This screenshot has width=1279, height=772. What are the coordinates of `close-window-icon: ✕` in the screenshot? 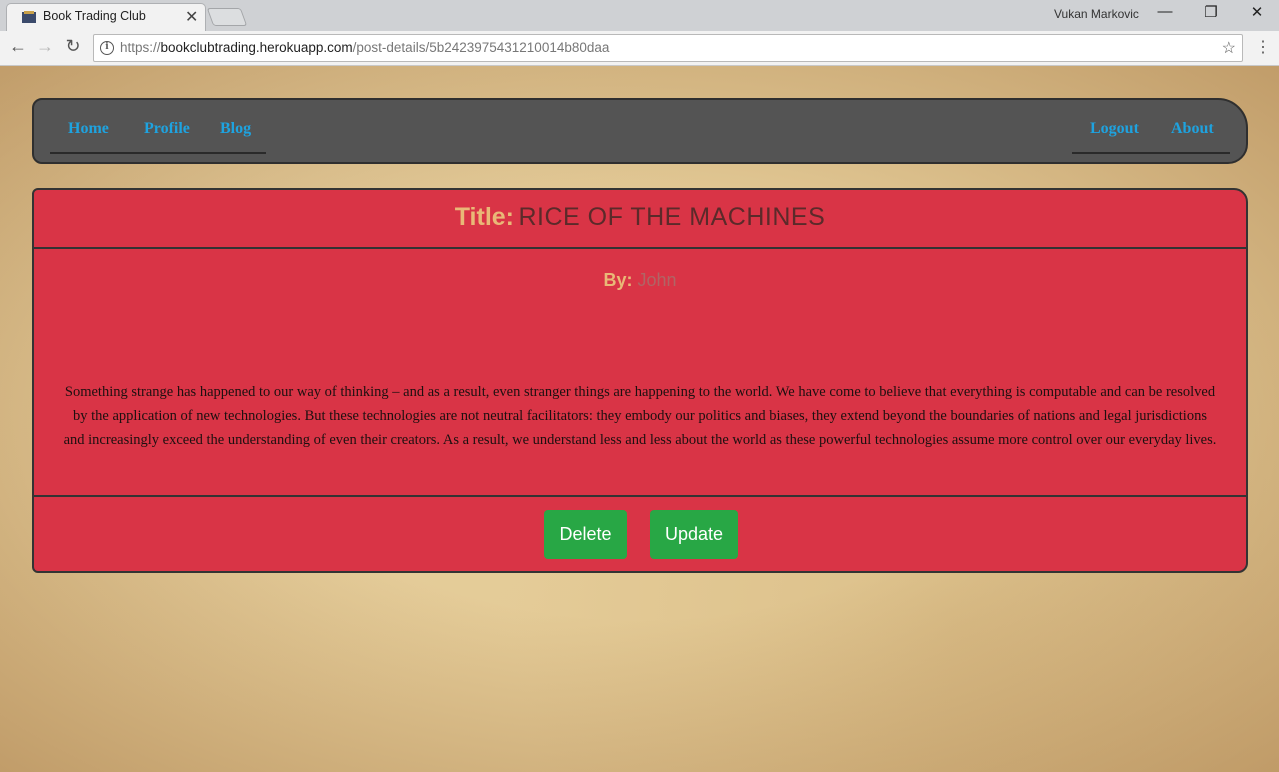 It's located at (1257, 12).